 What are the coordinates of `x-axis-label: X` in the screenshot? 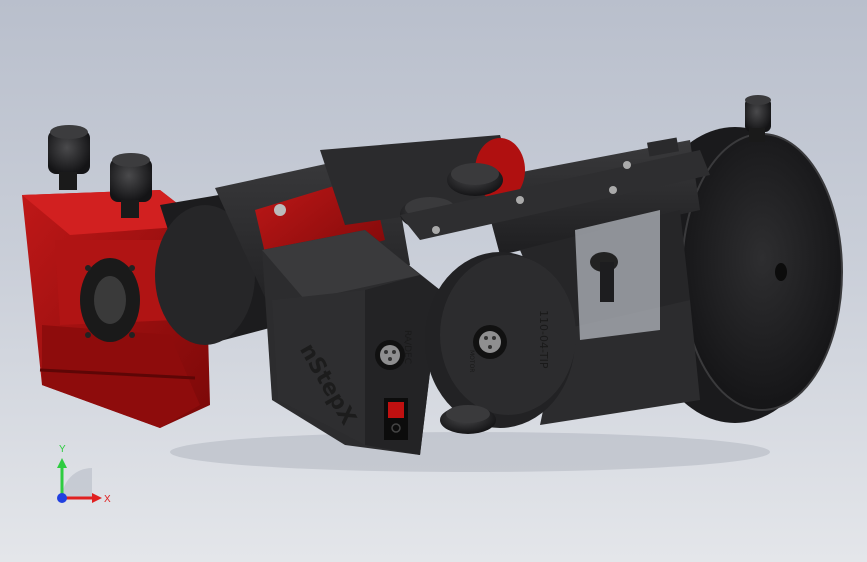 It's located at (107, 499).